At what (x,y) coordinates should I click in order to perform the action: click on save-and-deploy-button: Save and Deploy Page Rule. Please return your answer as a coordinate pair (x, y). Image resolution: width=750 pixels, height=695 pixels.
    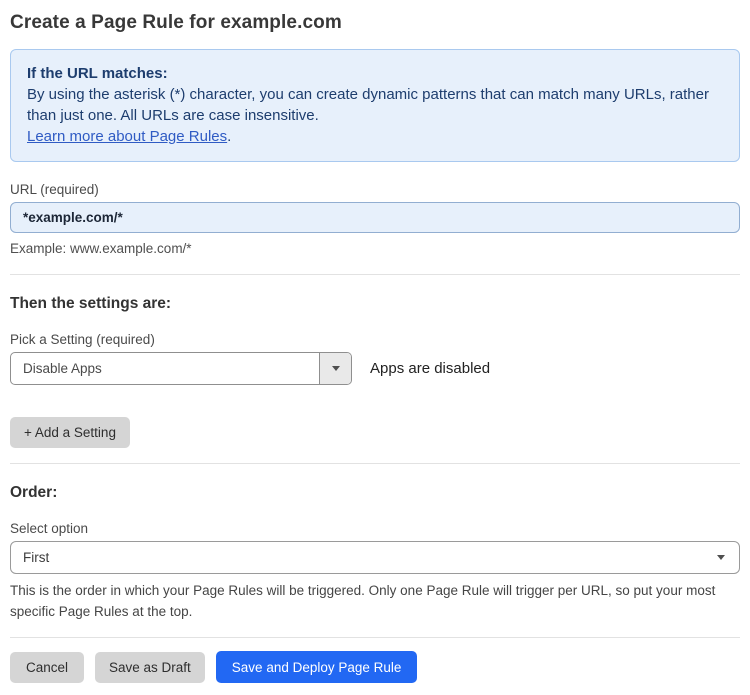
    Looking at the image, I should click on (316, 667).